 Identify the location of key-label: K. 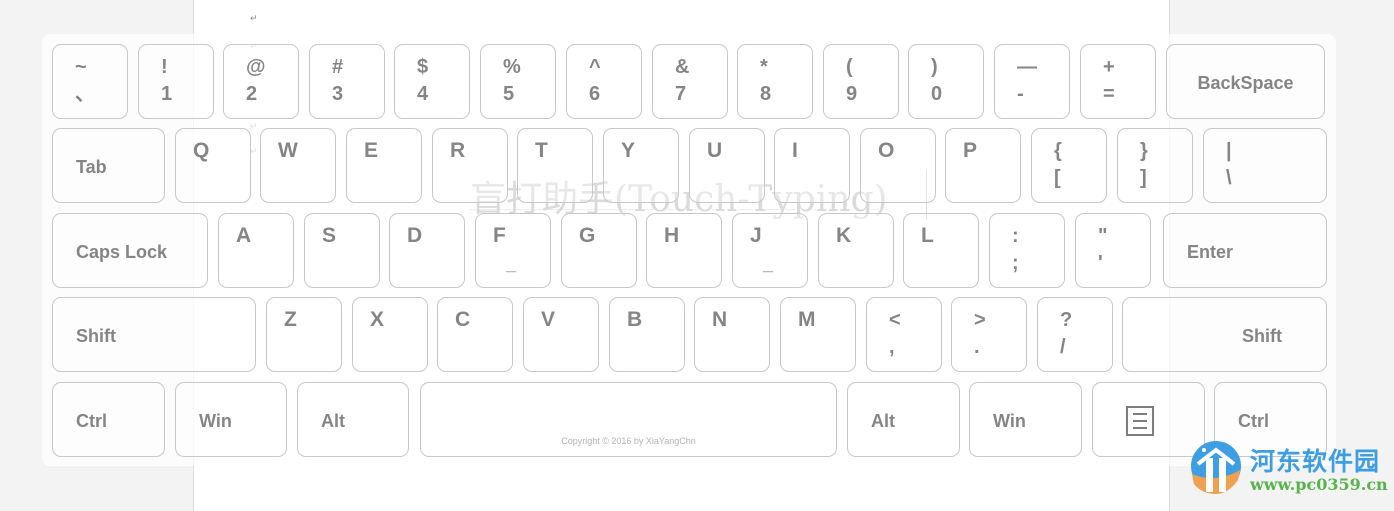
(844, 235).